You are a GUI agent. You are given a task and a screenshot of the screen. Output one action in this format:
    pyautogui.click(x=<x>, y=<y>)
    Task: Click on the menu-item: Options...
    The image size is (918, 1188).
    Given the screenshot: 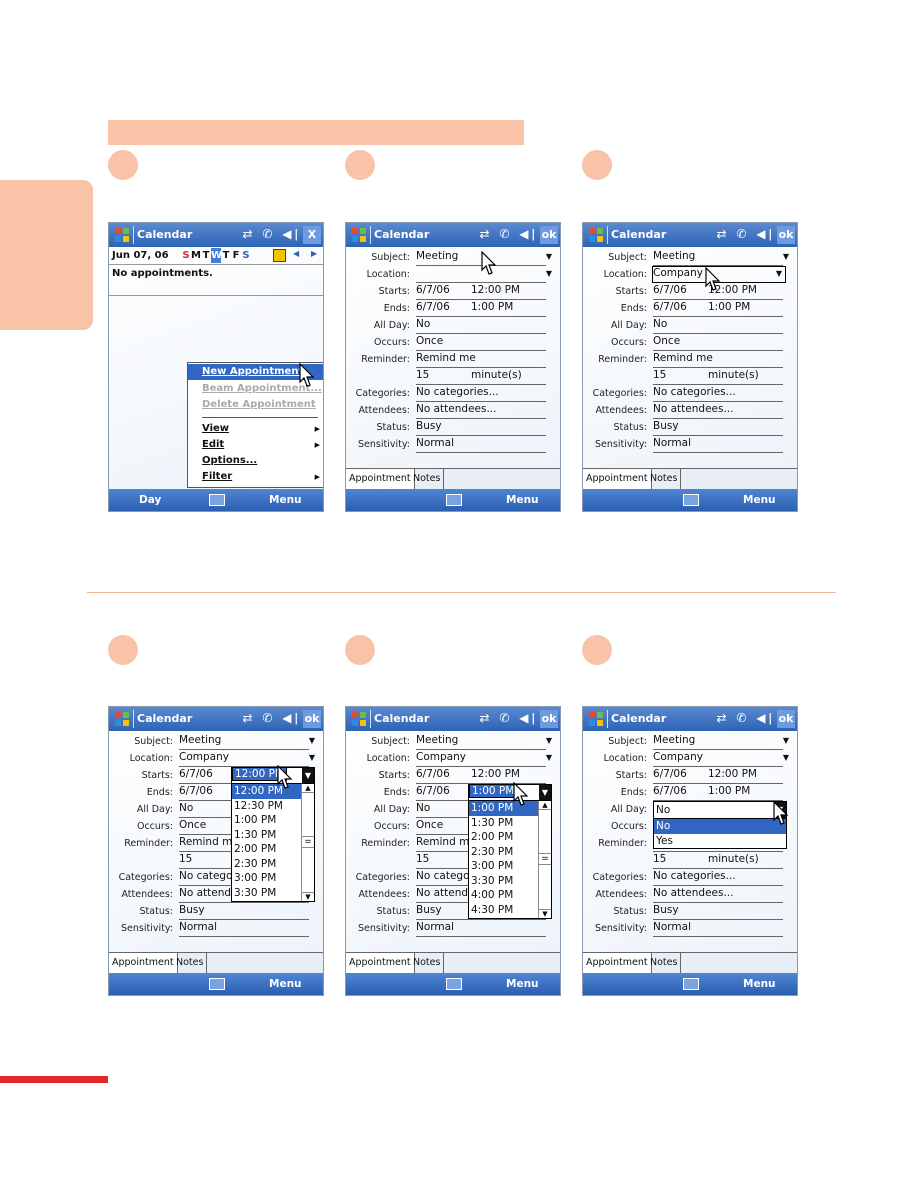 What is the action you would take?
    pyautogui.click(x=229, y=461)
    